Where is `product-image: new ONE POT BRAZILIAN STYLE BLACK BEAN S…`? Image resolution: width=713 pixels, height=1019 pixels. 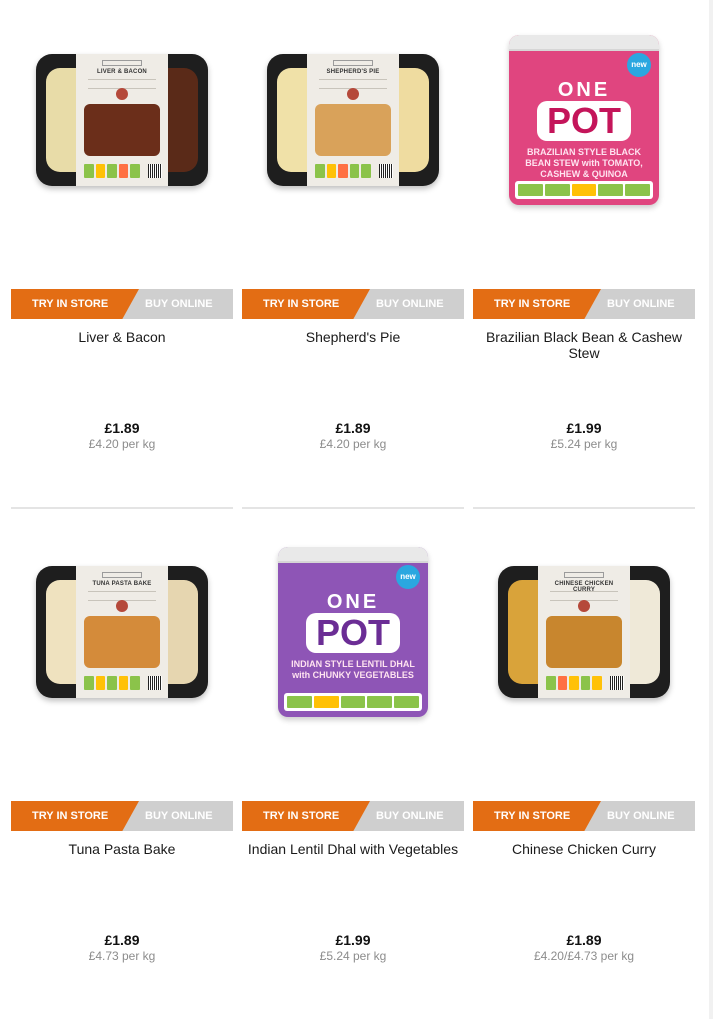
product-image: new ONE POT BRAZILIAN STYLE BLACK BEAN S… is located at coordinates (584, 120).